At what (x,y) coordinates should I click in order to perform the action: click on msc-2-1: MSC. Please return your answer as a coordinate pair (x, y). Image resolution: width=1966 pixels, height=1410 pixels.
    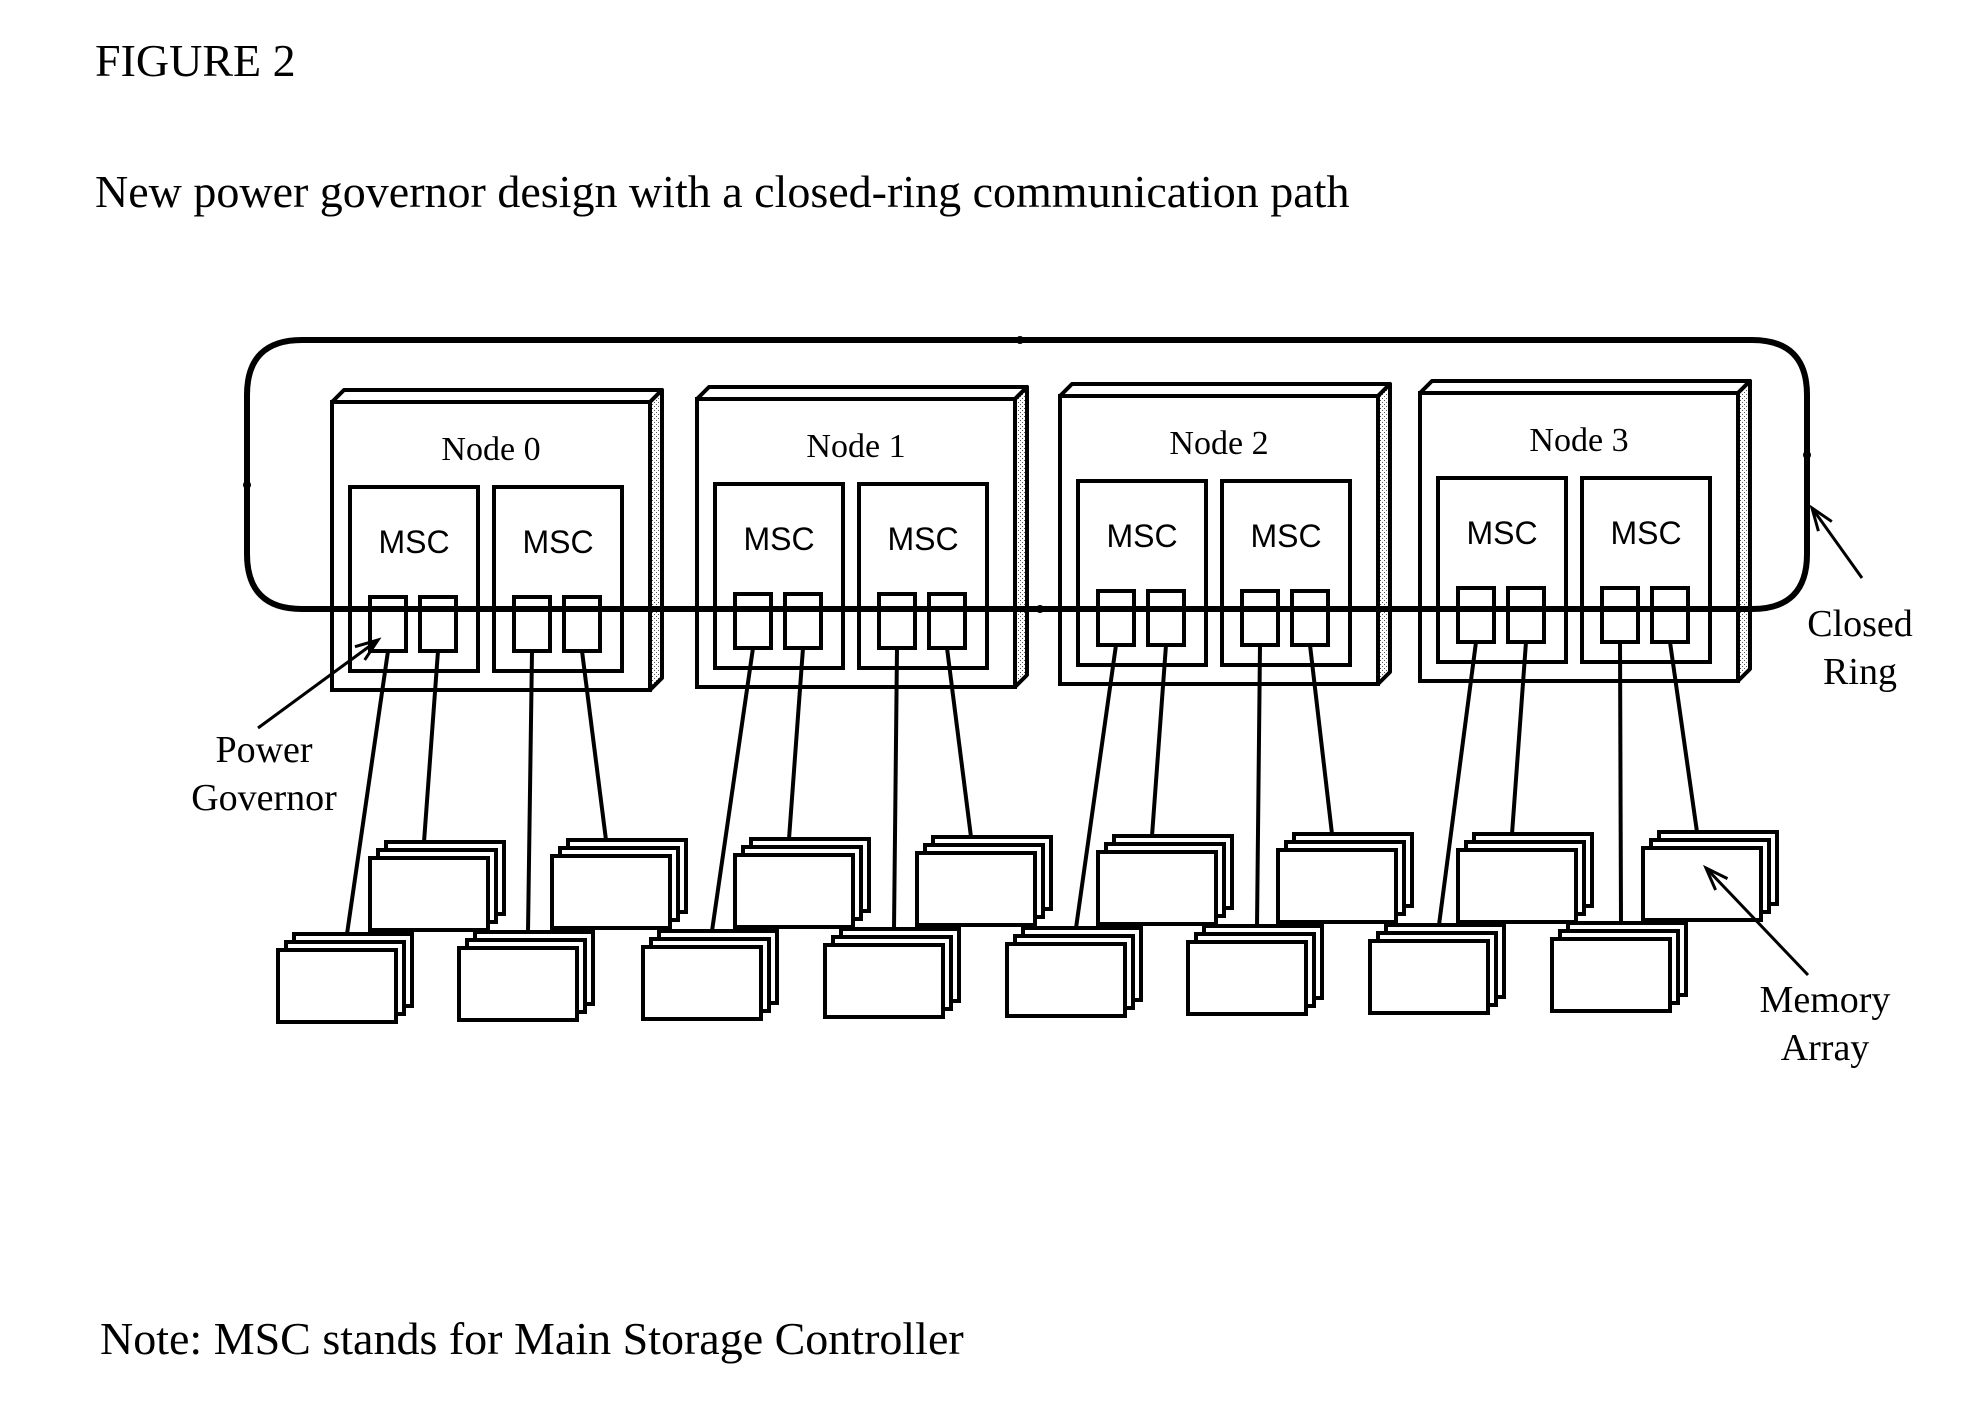
    Looking at the image, I should click on (1286, 573).